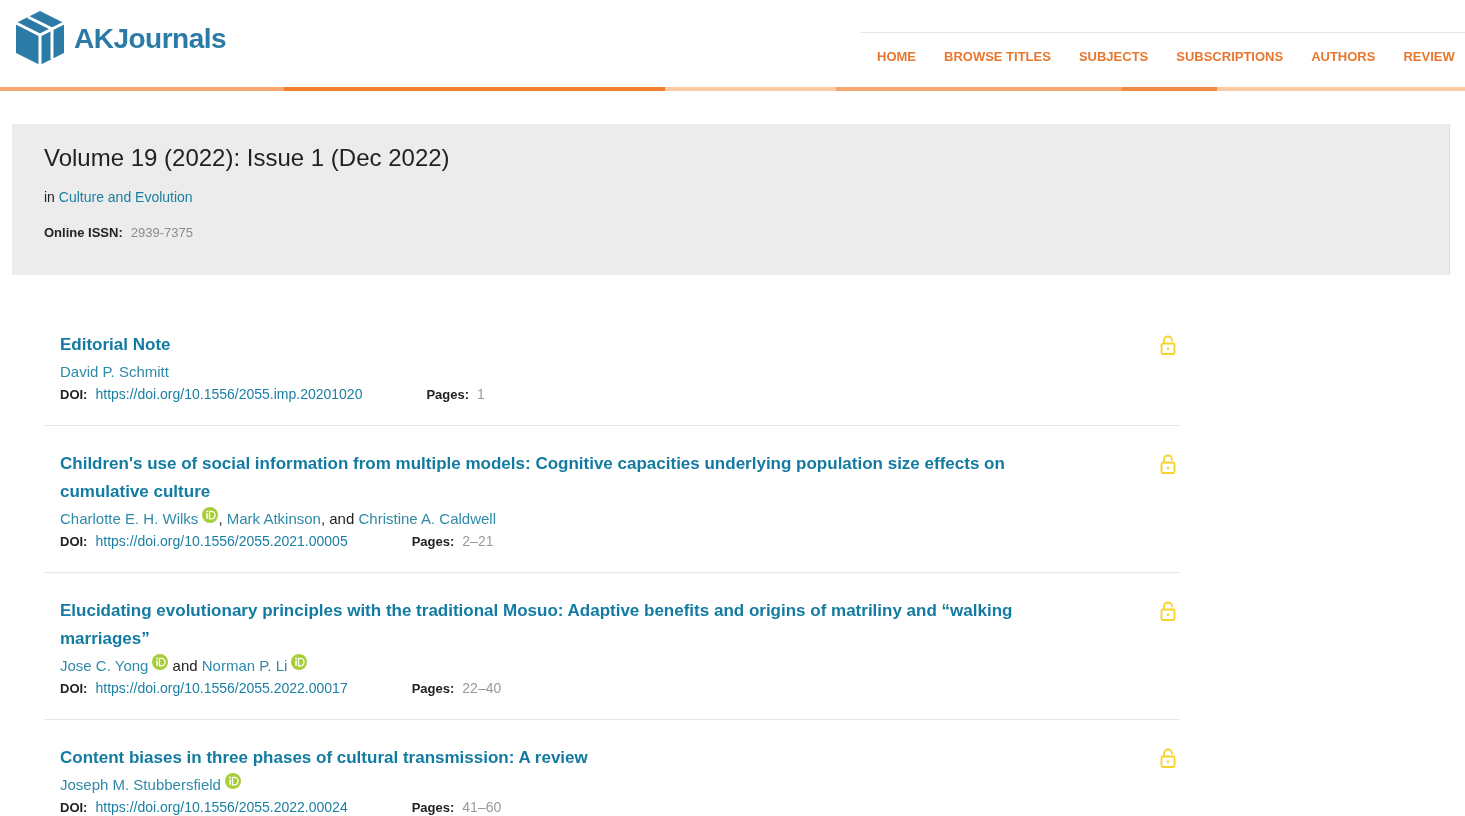 This screenshot has height=816, width=1465. Describe the element at coordinates (40, 38) in the screenshot. I see `cube-logo-icon` at that location.